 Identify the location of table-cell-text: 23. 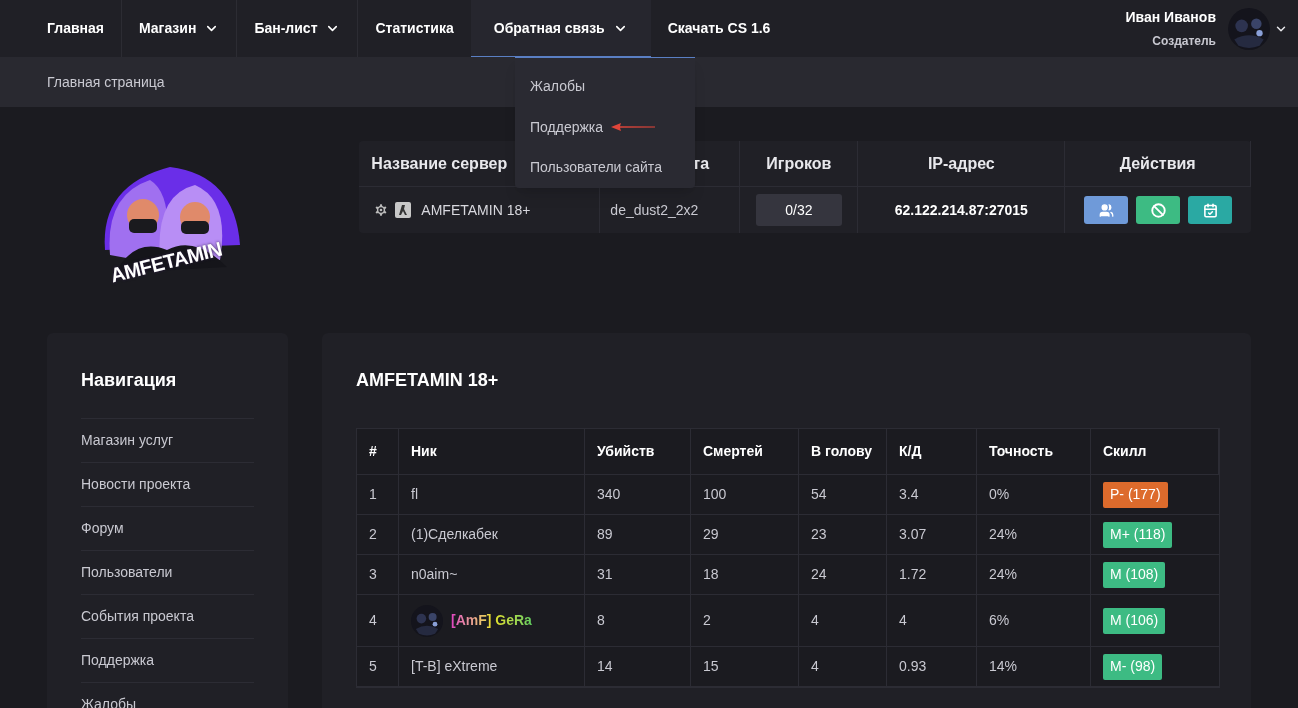
(819, 534).